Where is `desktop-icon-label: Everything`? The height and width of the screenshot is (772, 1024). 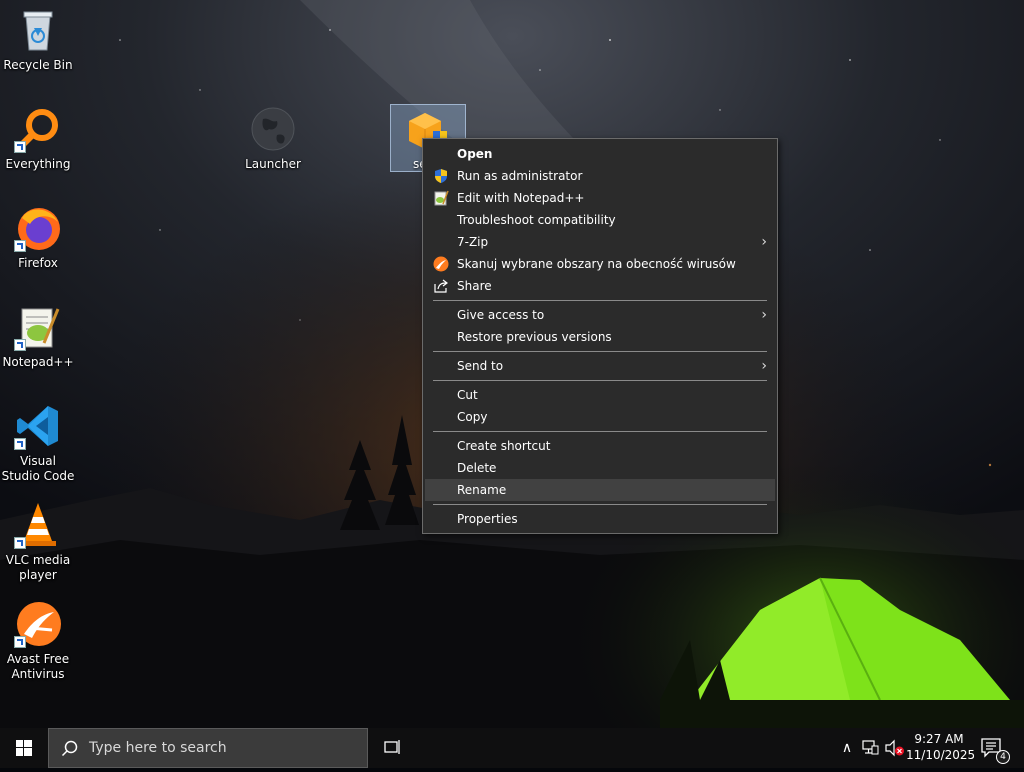 desktop-icon-label: Everything is located at coordinates (38, 164).